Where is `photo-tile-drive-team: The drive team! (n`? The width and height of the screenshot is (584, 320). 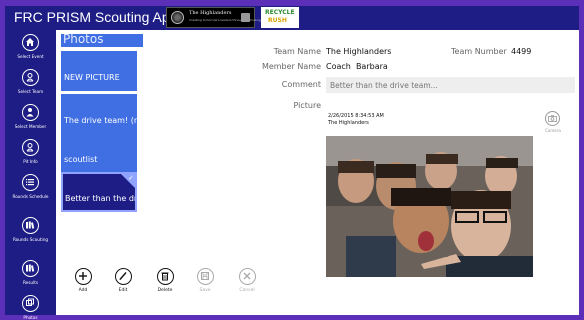 photo-tile-drive-team: The drive team! (n is located at coordinates (99, 114).